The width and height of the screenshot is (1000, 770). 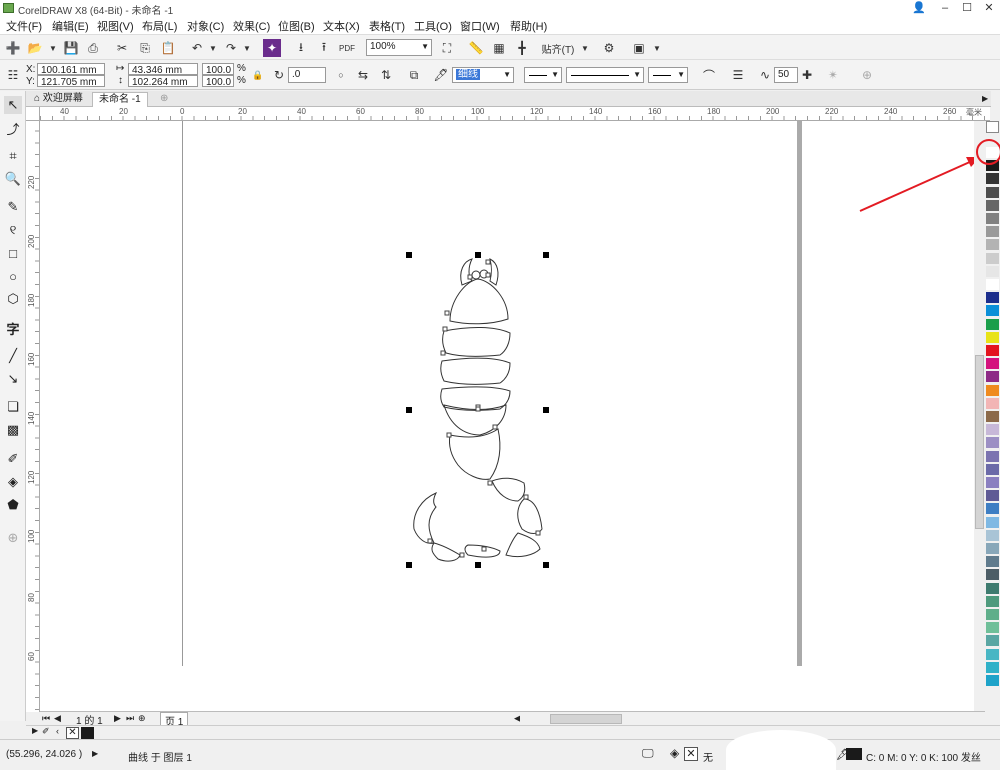 I want to click on menu-effects: 效果(C), so click(x=251, y=26).